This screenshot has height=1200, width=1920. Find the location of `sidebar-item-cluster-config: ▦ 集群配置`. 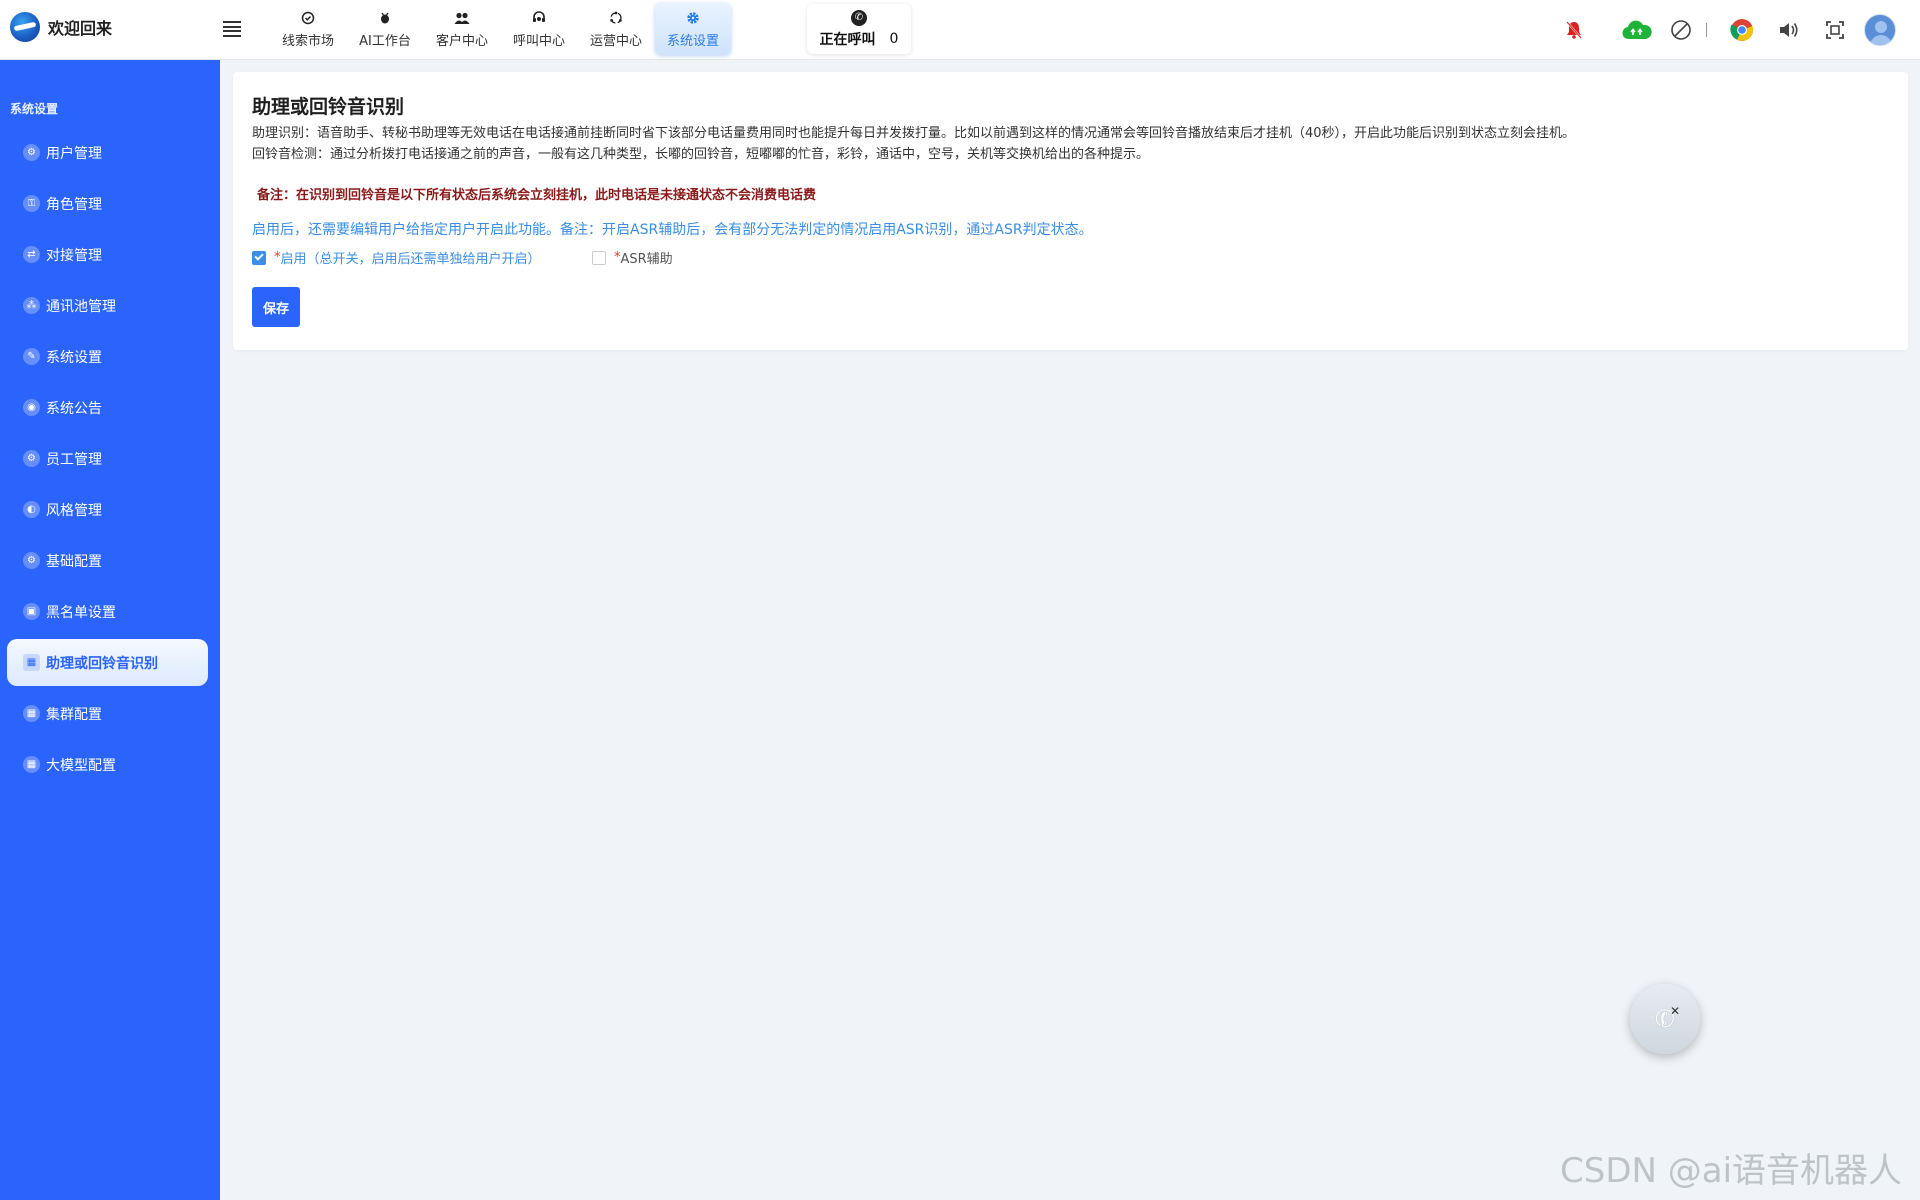

sidebar-item-cluster-config: ▦ 集群配置 is located at coordinates (107, 713).